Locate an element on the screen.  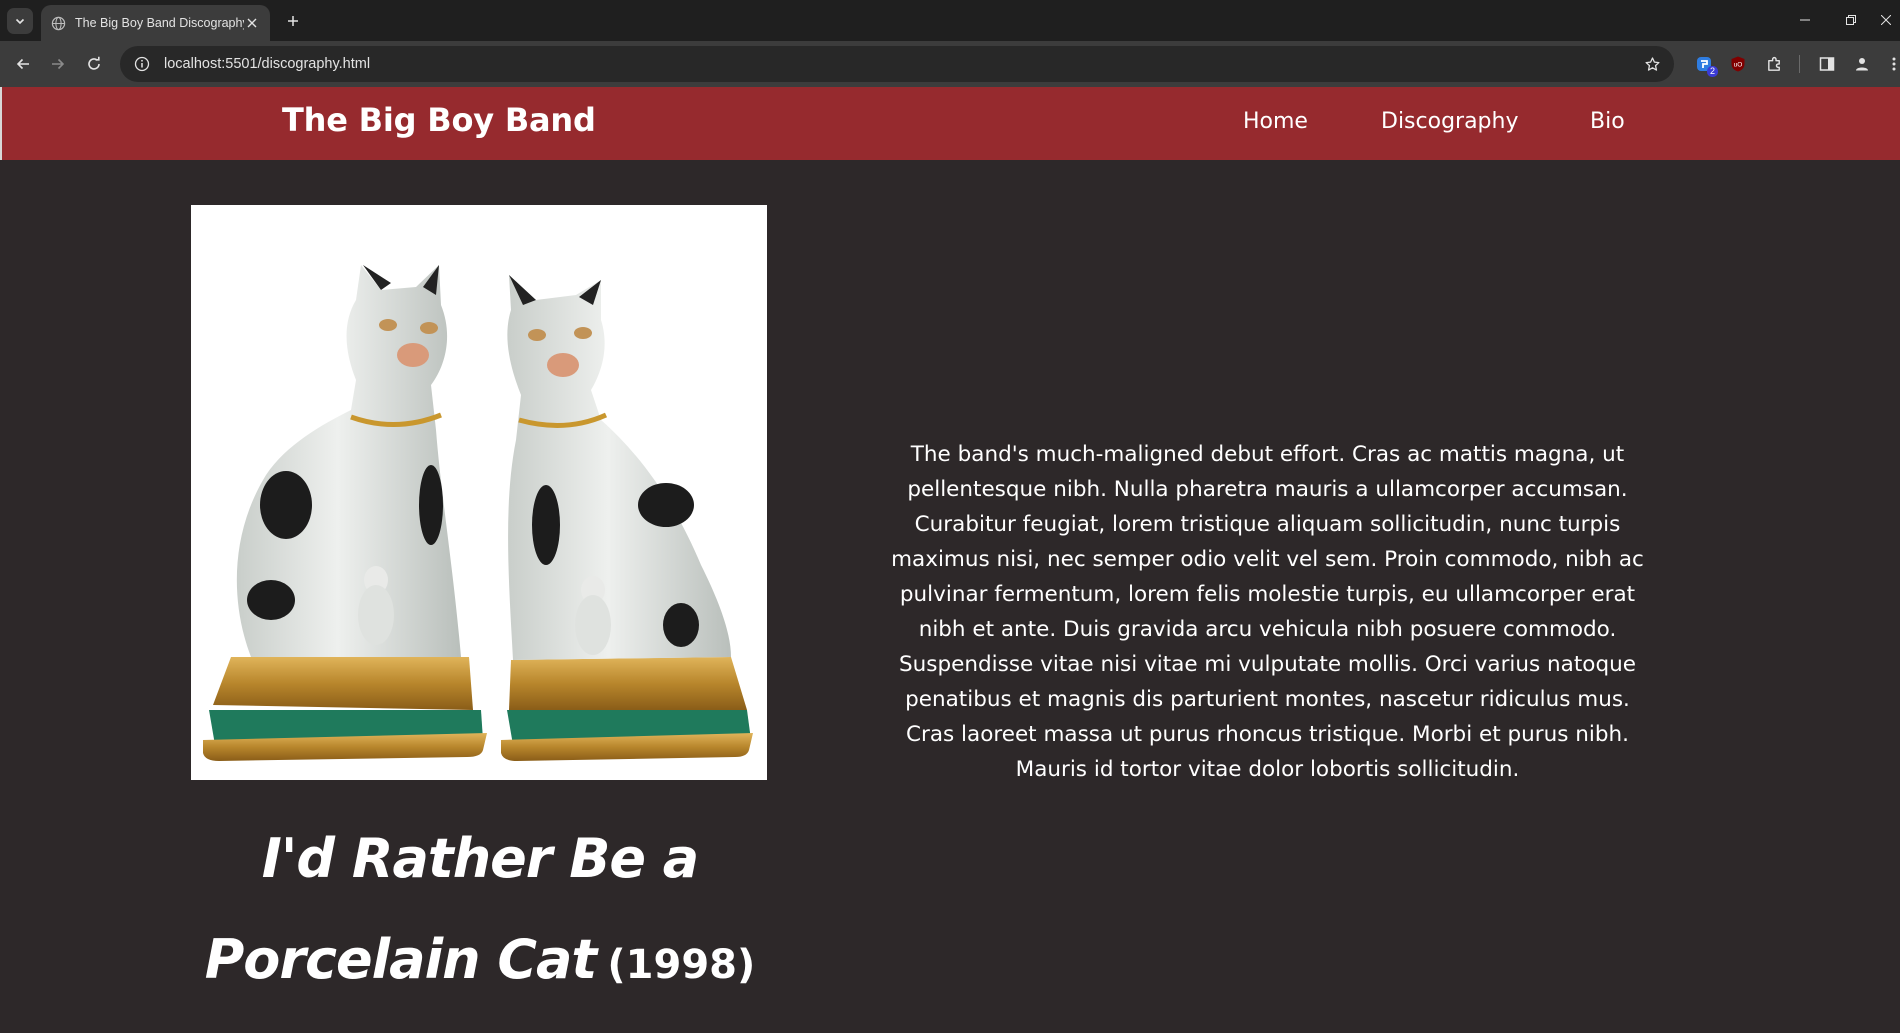
reload-icon is located at coordinates (94, 63).